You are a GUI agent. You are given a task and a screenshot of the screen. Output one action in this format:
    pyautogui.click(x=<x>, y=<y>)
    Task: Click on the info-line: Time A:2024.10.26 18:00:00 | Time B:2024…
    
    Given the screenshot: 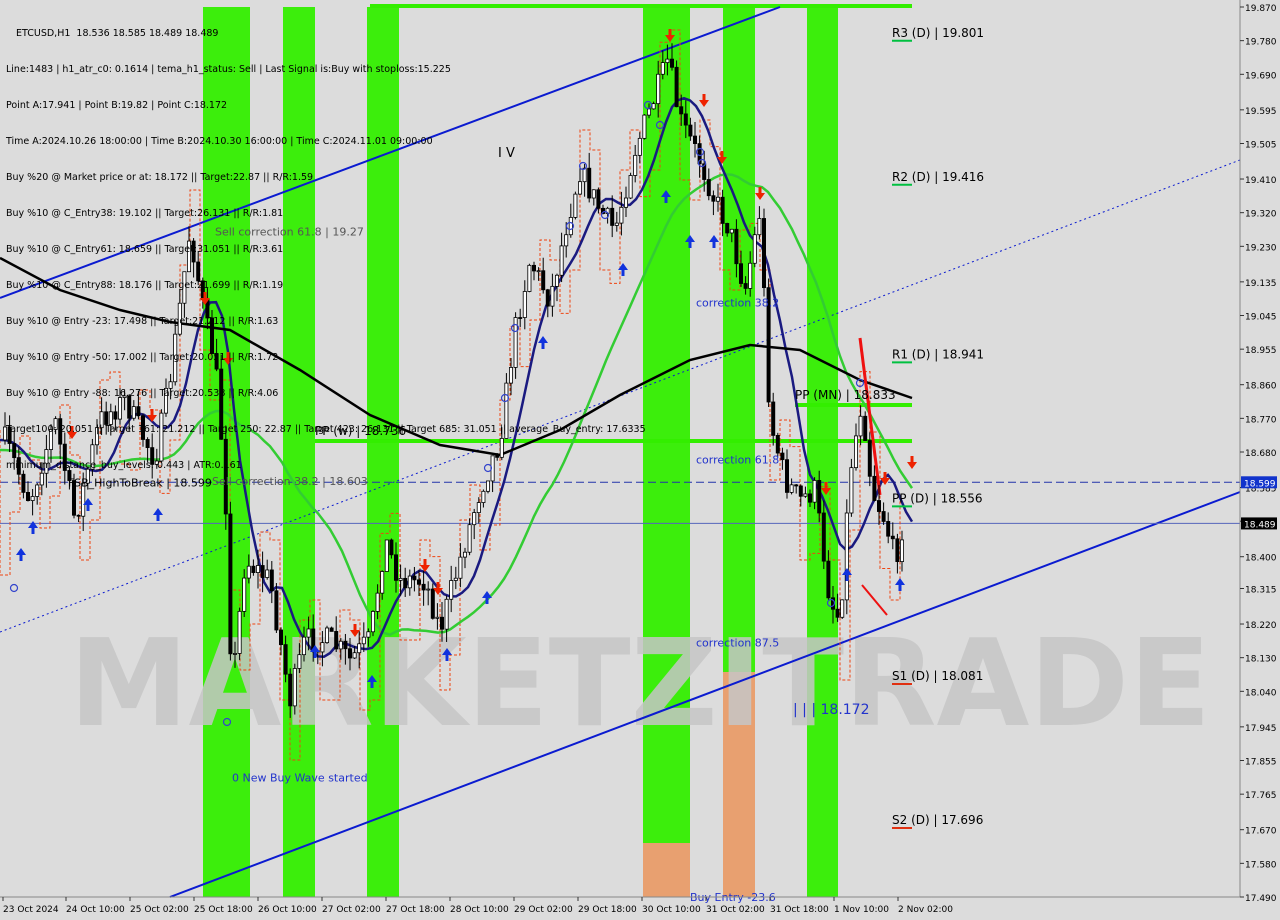 What is the action you would take?
    pyautogui.click(x=219, y=141)
    